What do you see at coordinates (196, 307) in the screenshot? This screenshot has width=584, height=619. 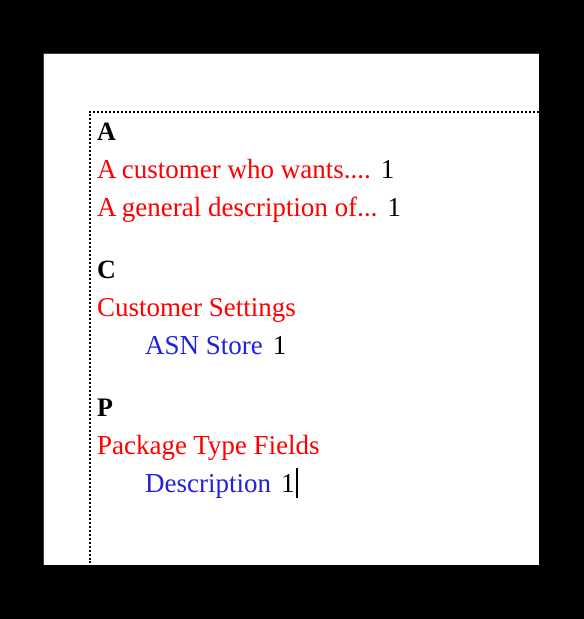 I see `index-entry-text: Customer Settings` at bounding box center [196, 307].